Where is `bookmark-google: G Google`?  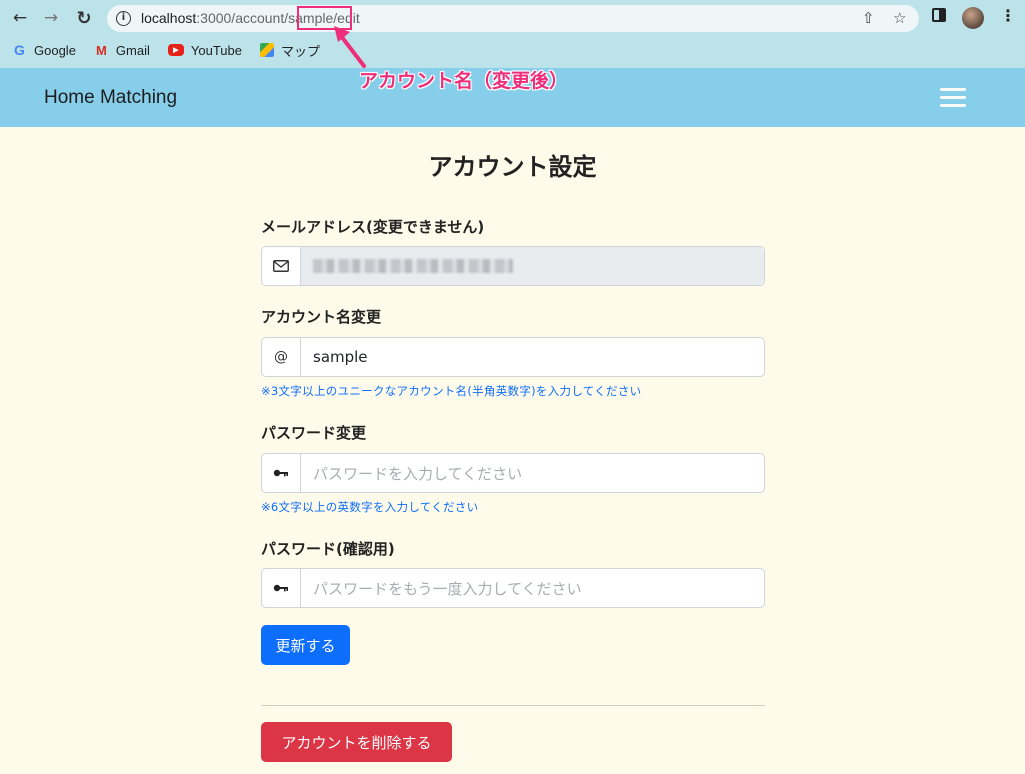 bookmark-google: G Google is located at coordinates (44, 50).